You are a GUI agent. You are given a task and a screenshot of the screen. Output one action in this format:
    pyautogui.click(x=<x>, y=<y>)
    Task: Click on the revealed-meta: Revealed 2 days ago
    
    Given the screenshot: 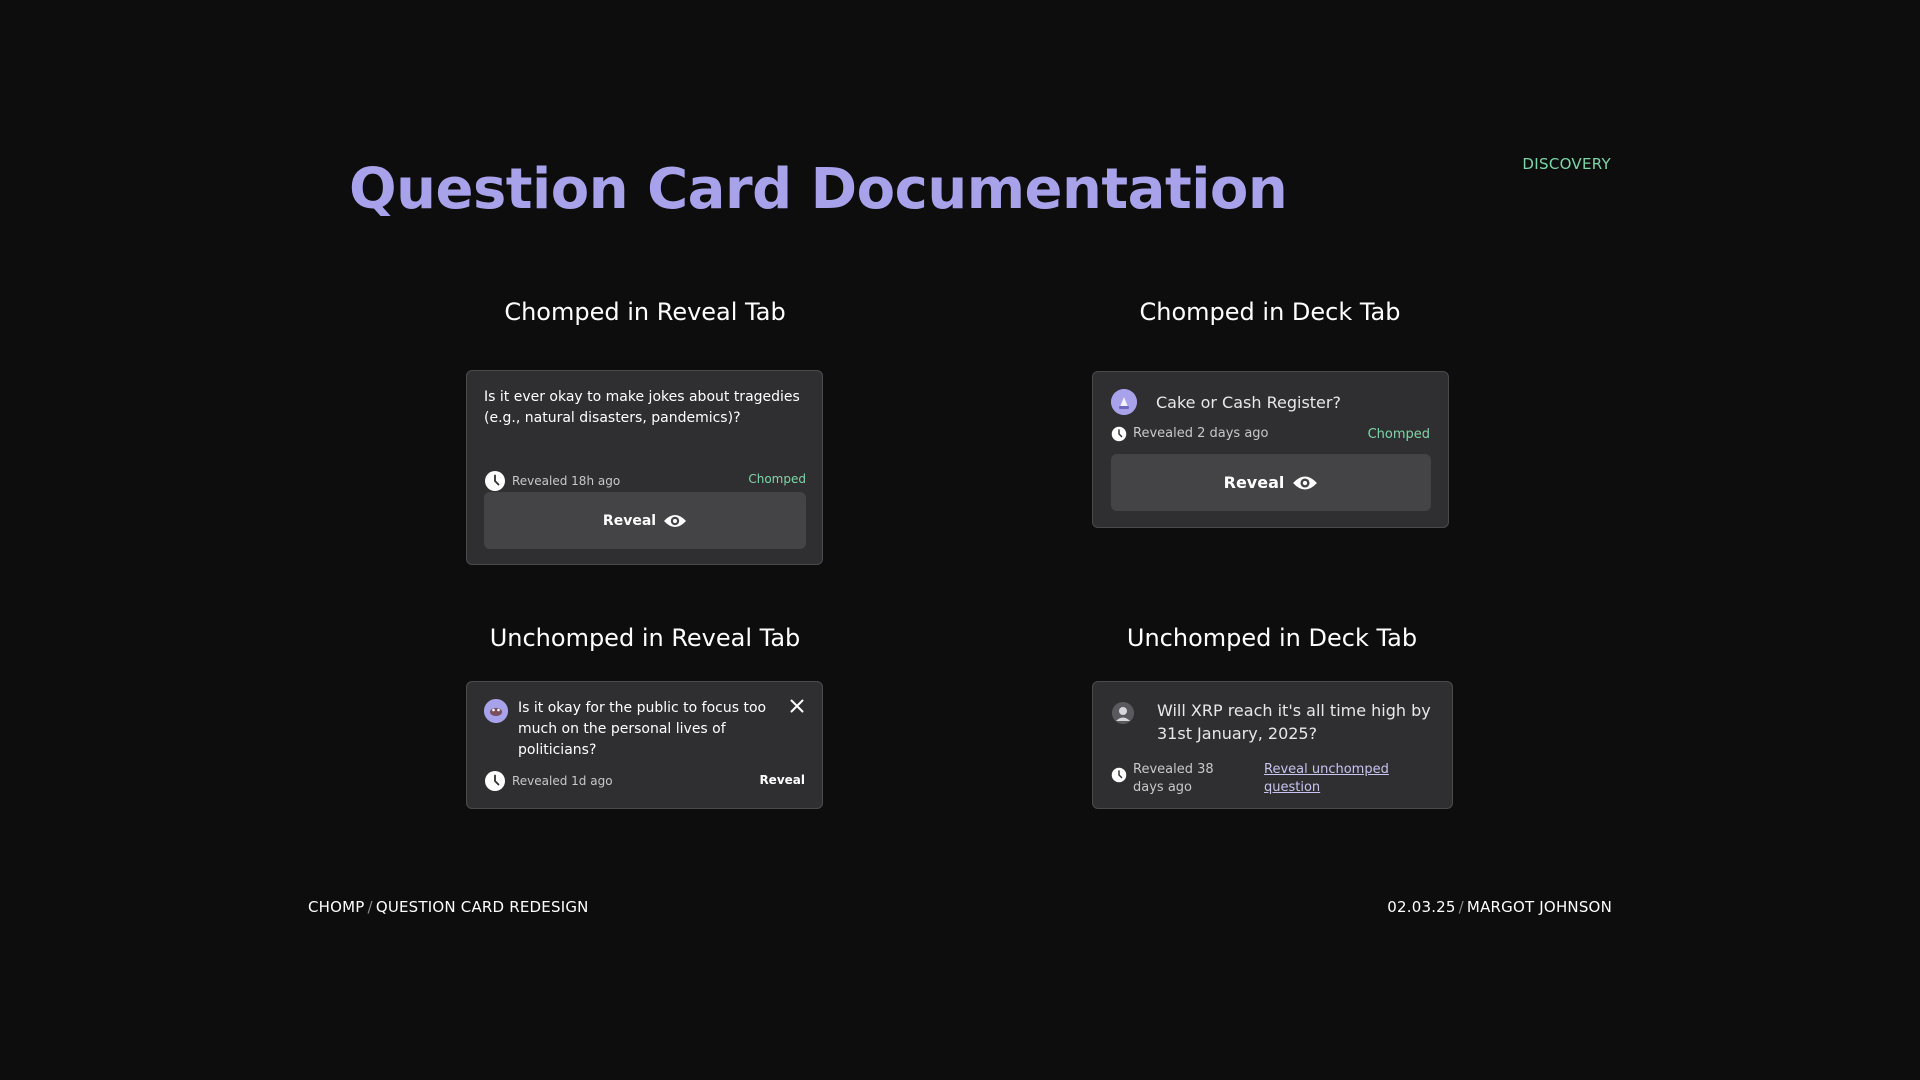 What is the action you would take?
    pyautogui.click(x=1190, y=434)
    